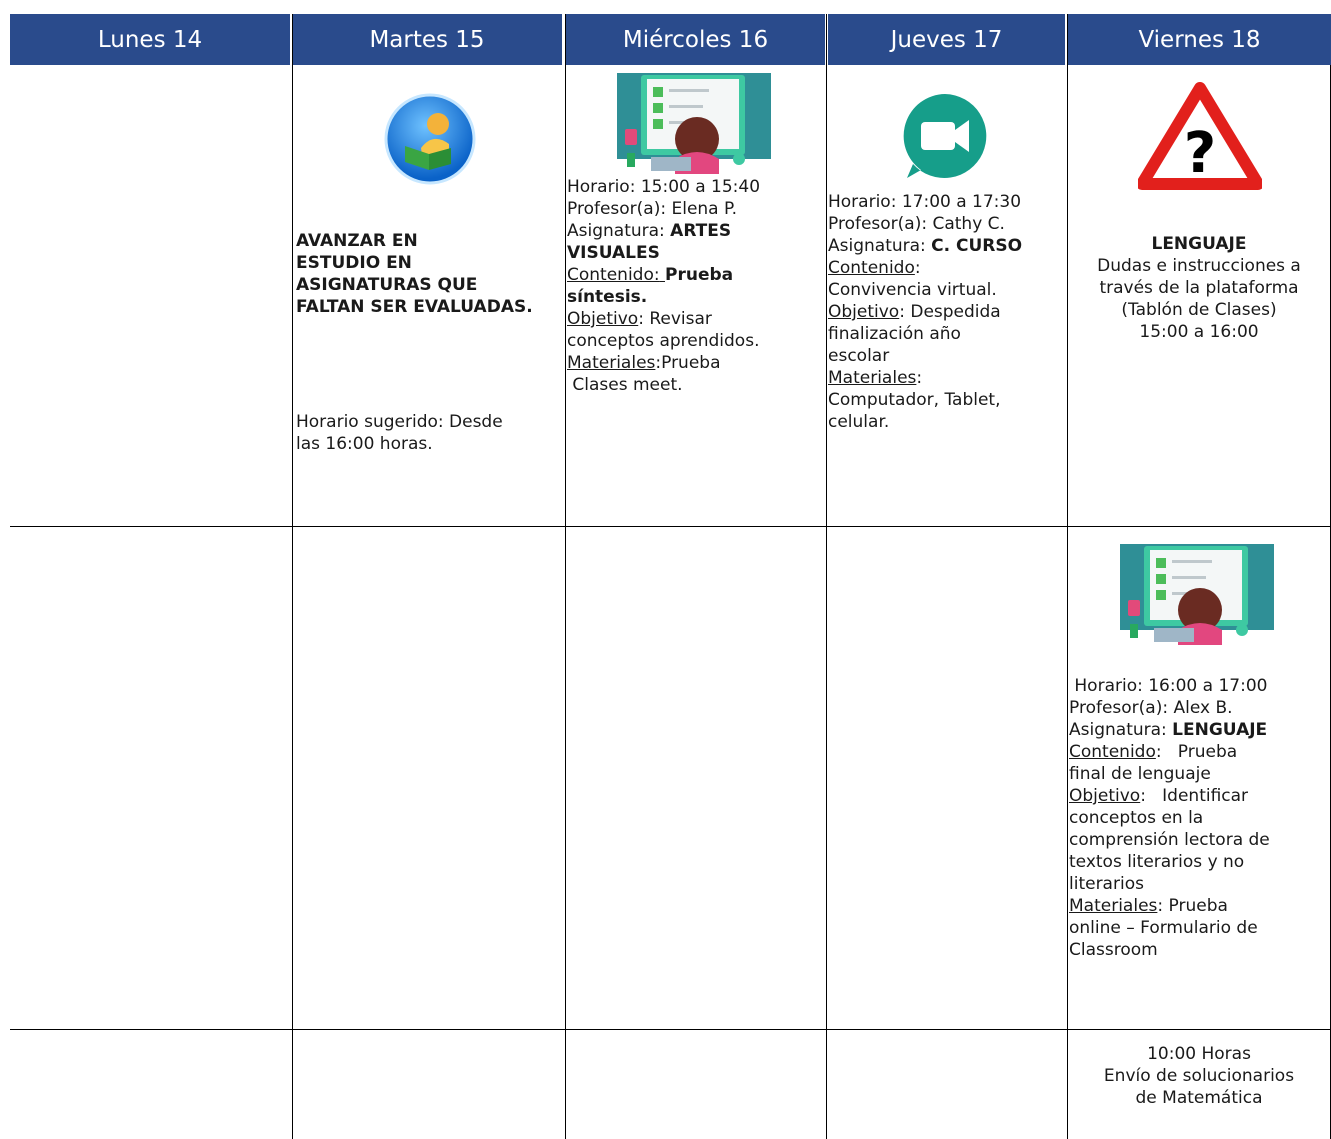 The height and width of the screenshot is (1139, 1331). What do you see at coordinates (946, 39) in the screenshot?
I see `header-jueves: Jueves 17` at bounding box center [946, 39].